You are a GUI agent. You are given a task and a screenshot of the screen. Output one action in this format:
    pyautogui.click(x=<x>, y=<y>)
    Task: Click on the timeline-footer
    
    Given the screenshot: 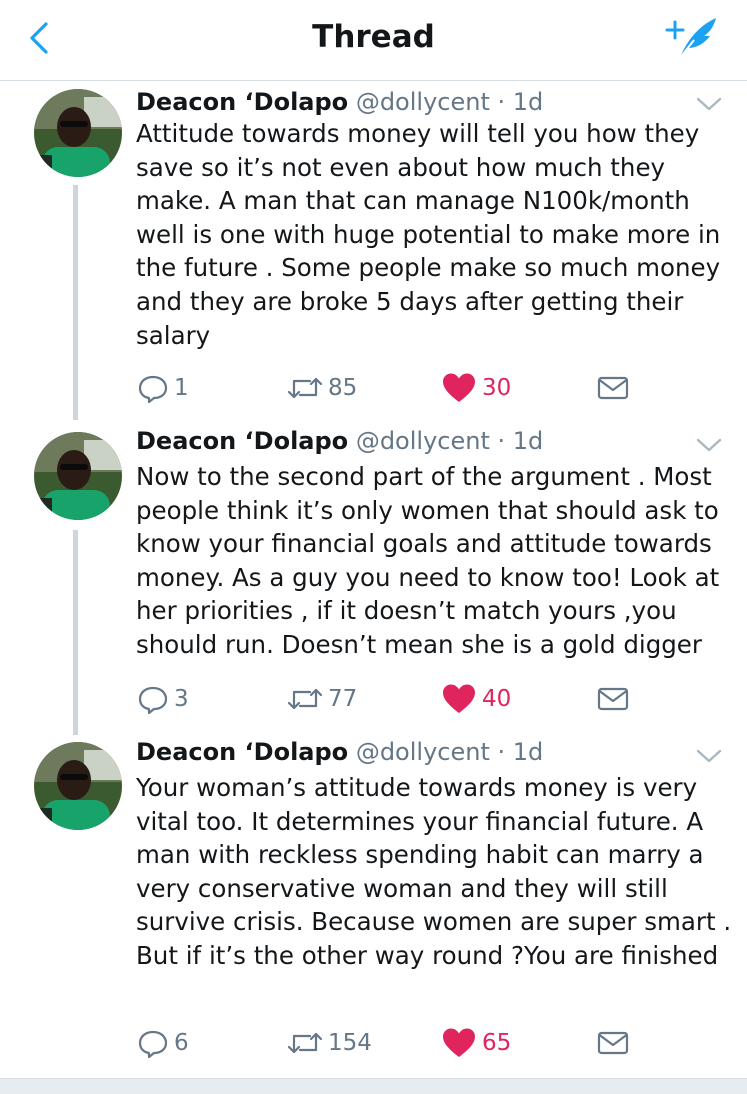 What is the action you would take?
    pyautogui.click(x=373, y=1086)
    